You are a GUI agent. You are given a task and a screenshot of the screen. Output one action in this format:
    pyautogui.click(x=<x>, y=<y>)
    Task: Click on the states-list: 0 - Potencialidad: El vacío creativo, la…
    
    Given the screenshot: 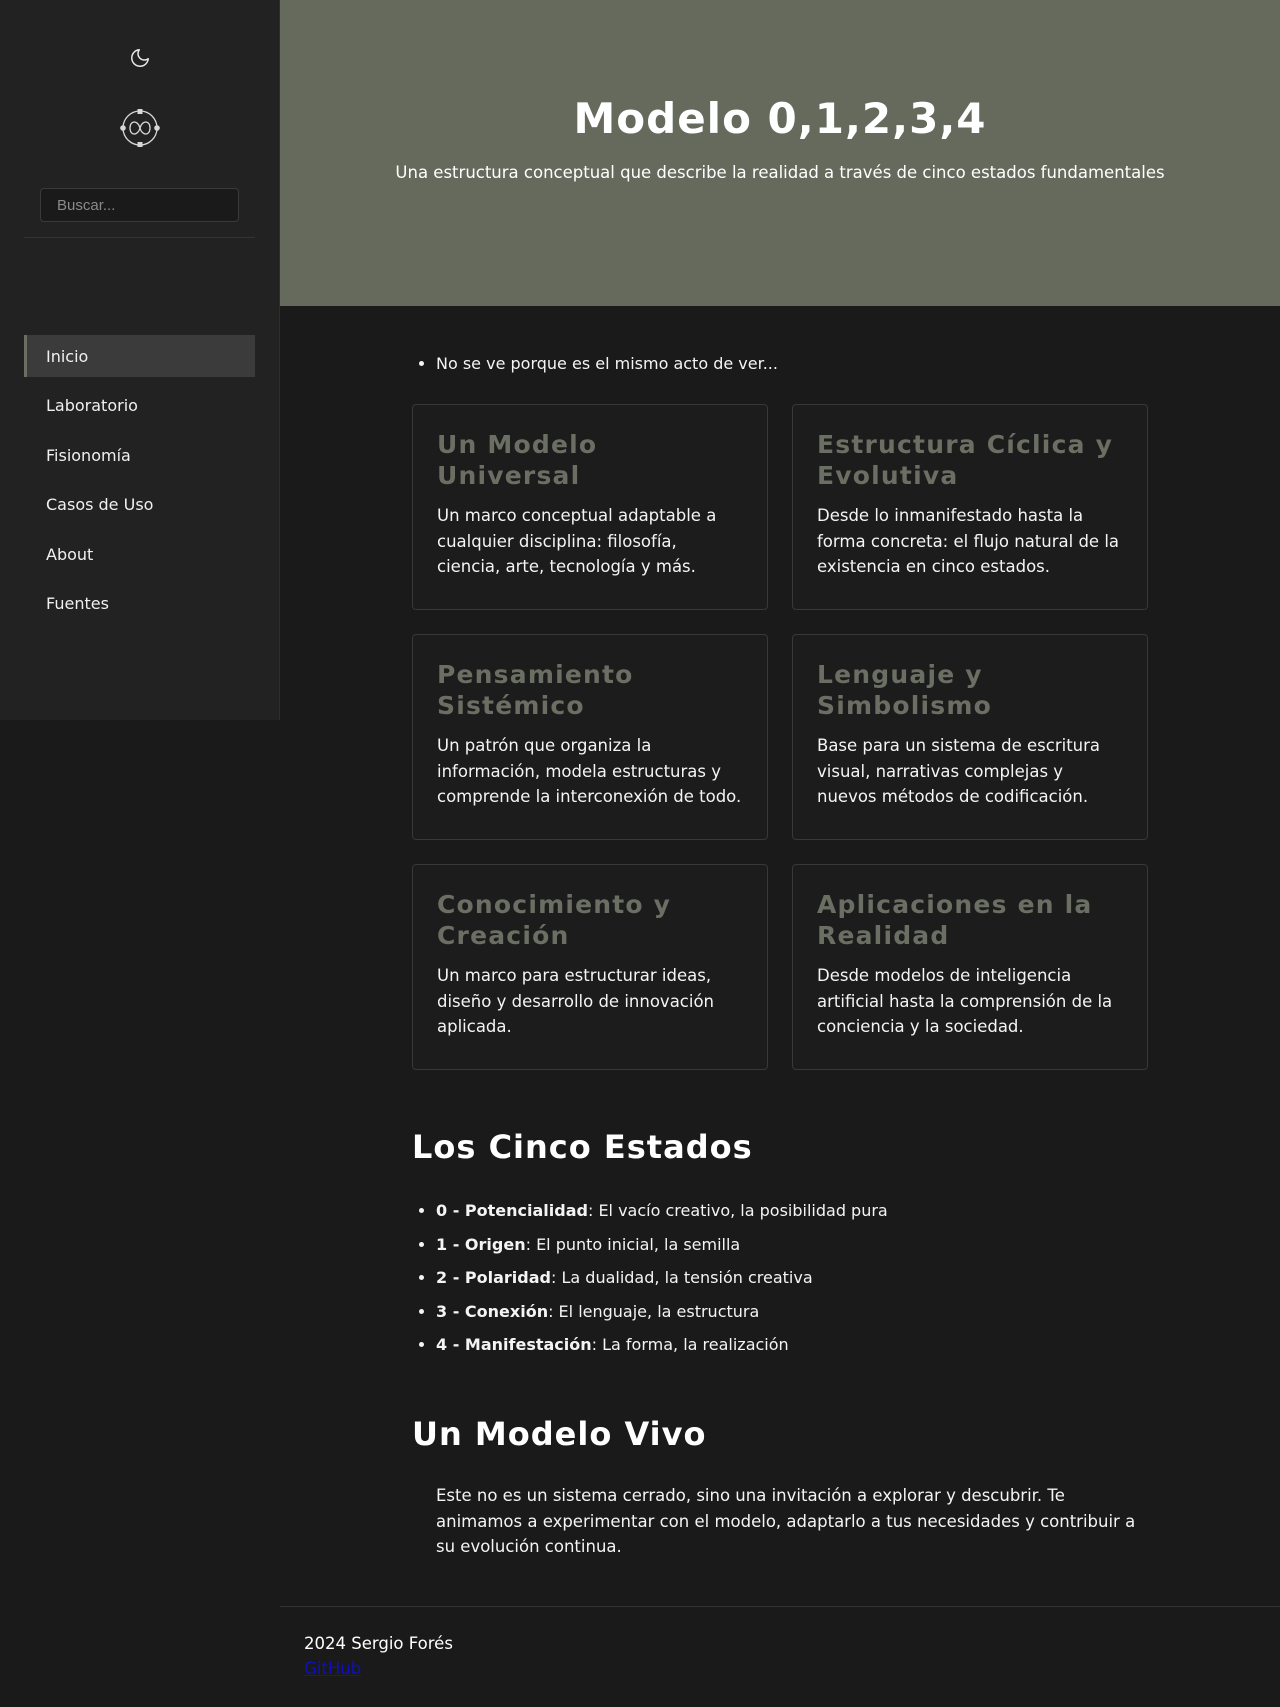 What is the action you would take?
    pyautogui.click(x=662, y=1278)
    